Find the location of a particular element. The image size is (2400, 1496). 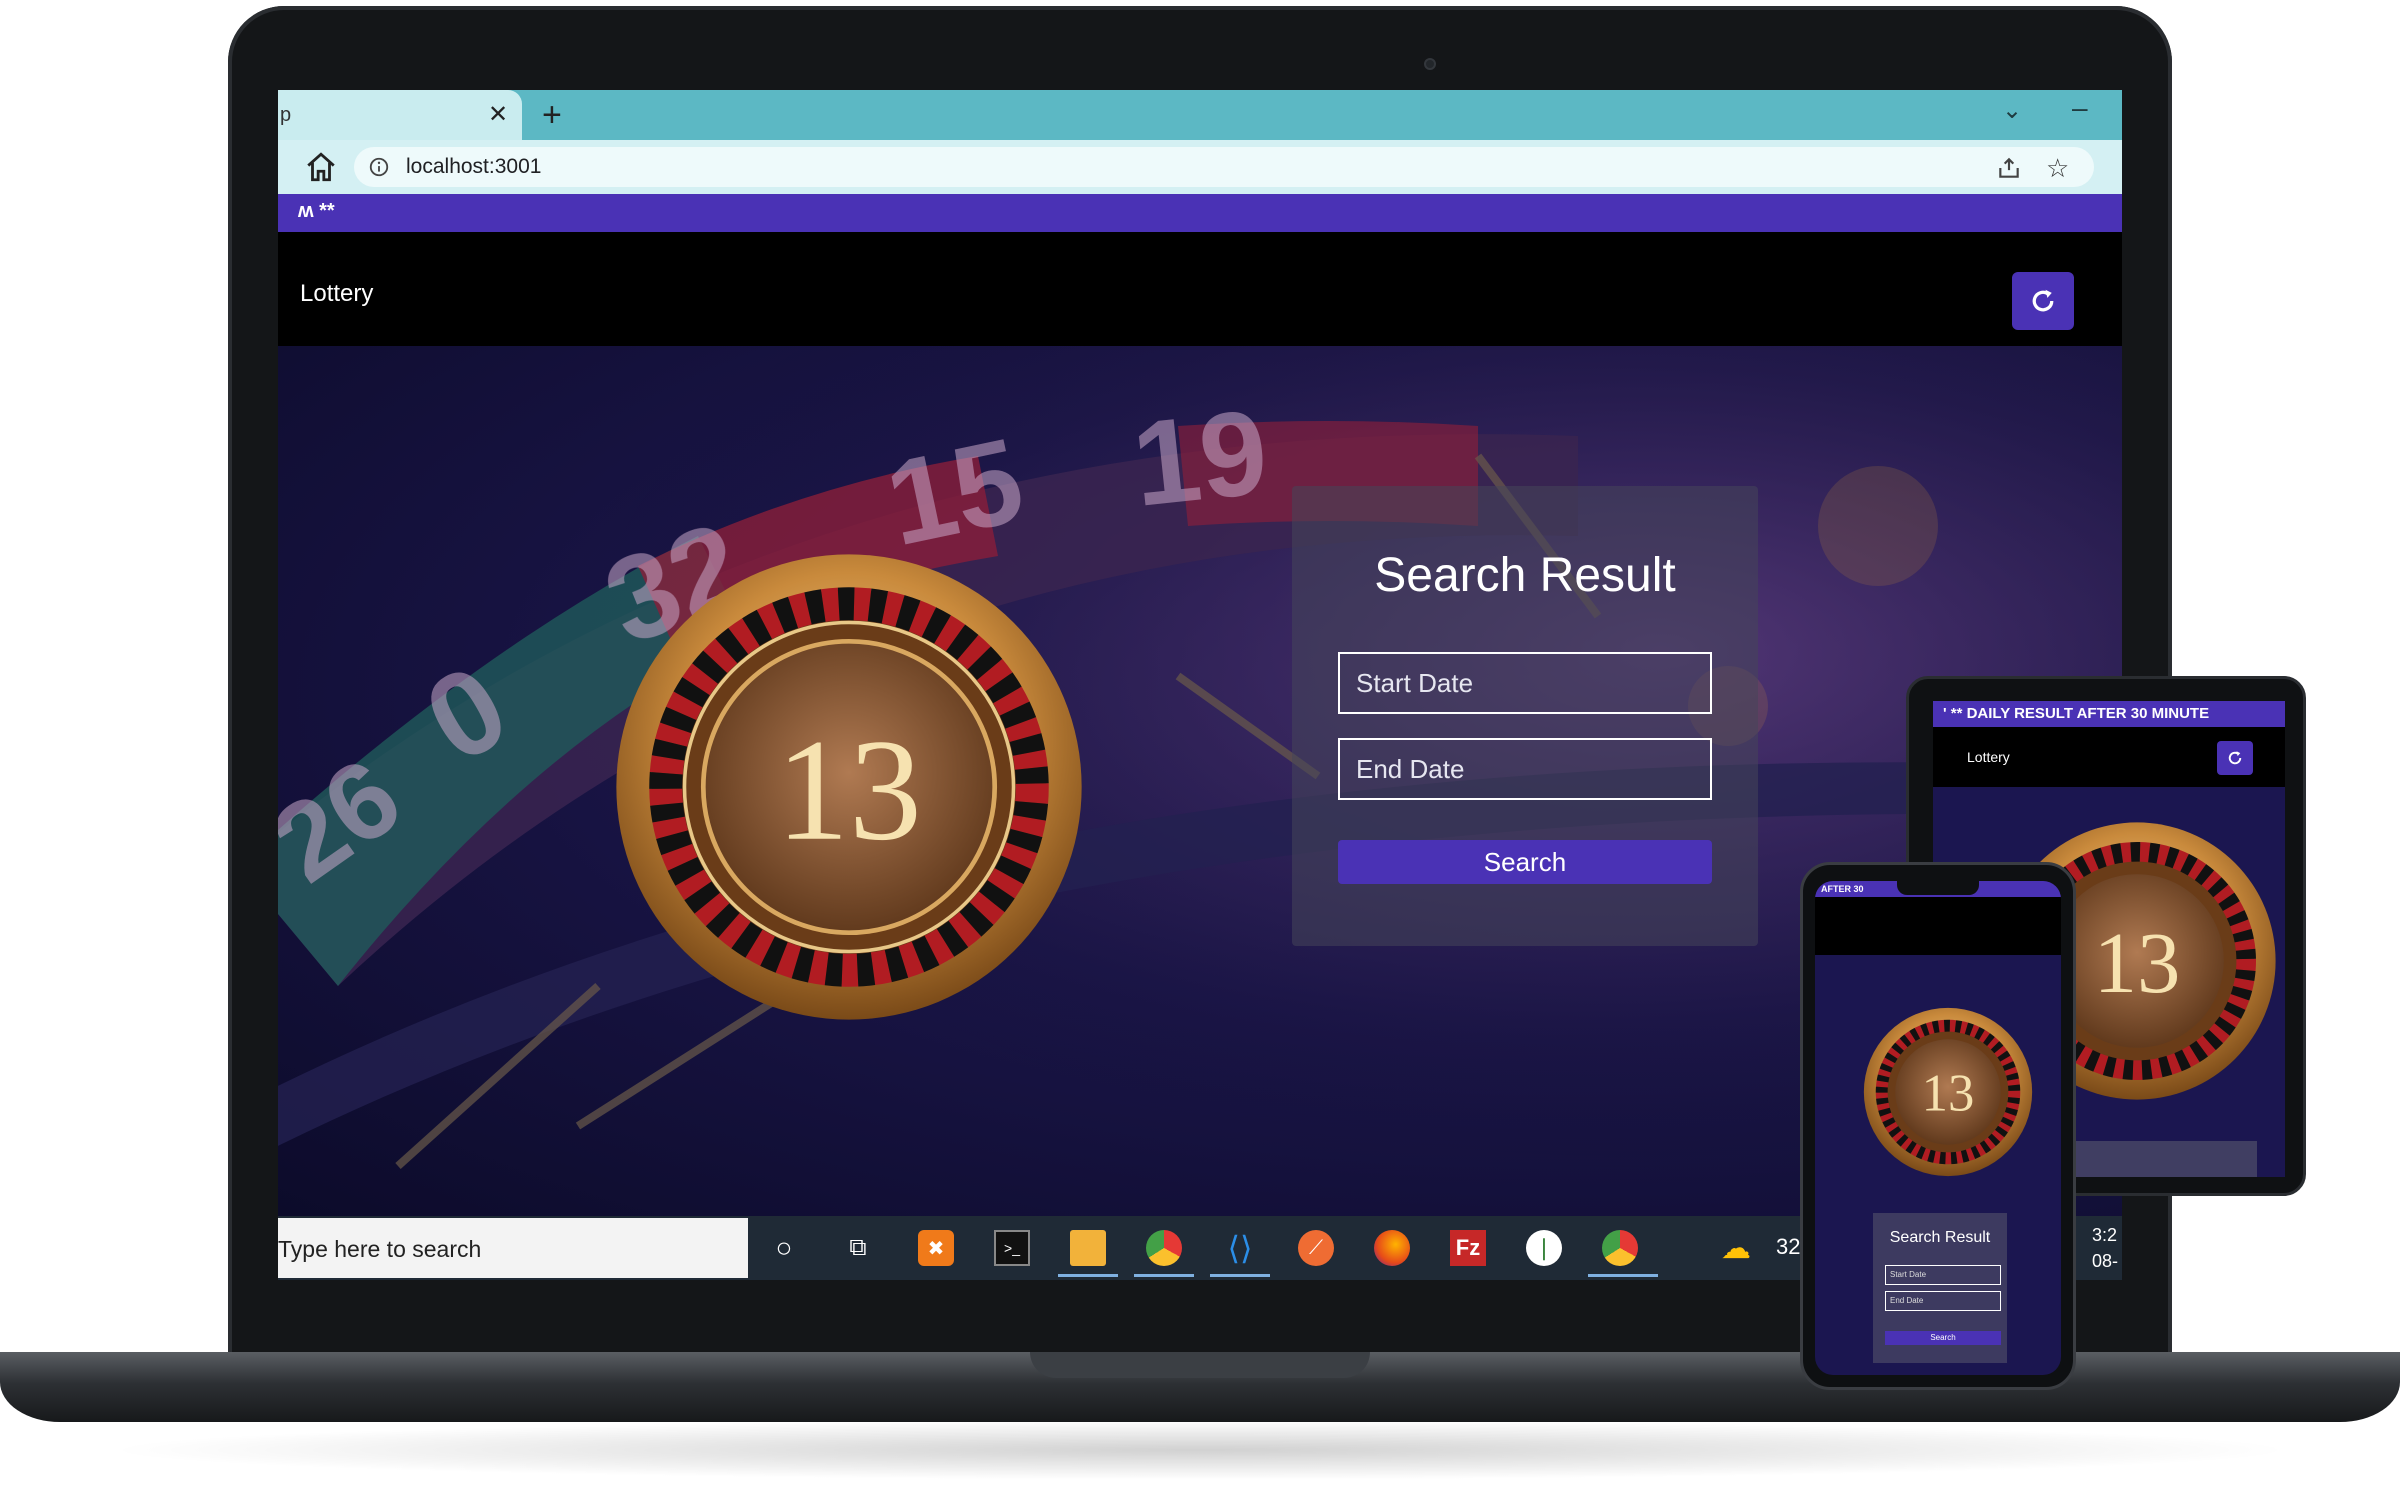

tab-strip: p ✕ + ⌄ – is located at coordinates (1200, 115).